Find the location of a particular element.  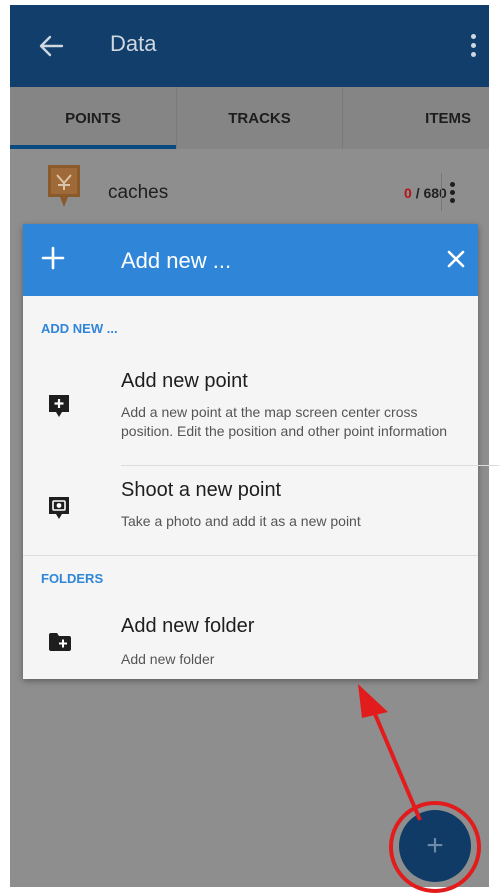

folder-pin-icon is located at coordinates (64, 186).